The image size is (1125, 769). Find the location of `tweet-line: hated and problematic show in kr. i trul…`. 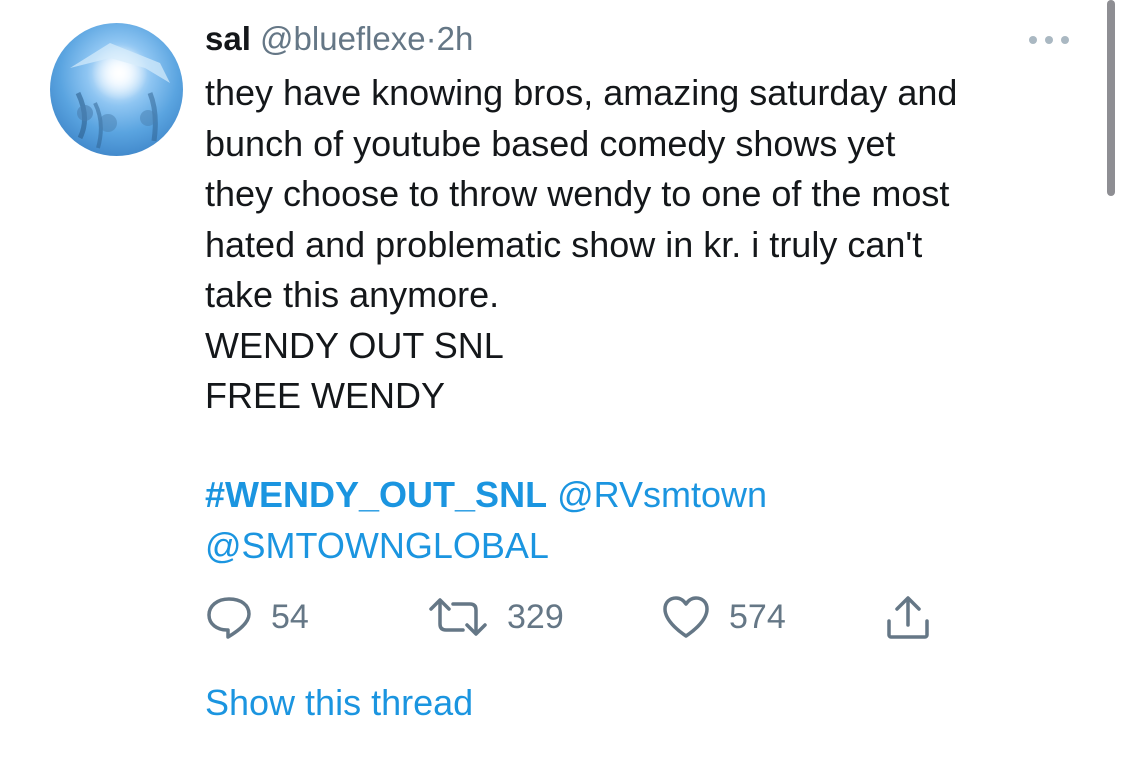

tweet-line: hated and problematic show in kr. i trul… is located at coordinates (564, 244).